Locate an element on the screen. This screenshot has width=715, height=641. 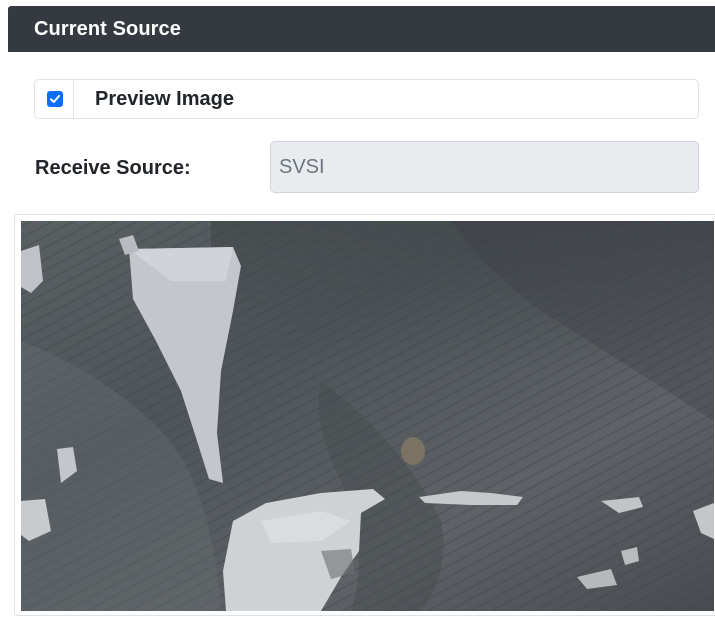
panel-title: Current Source is located at coordinates (107, 29).